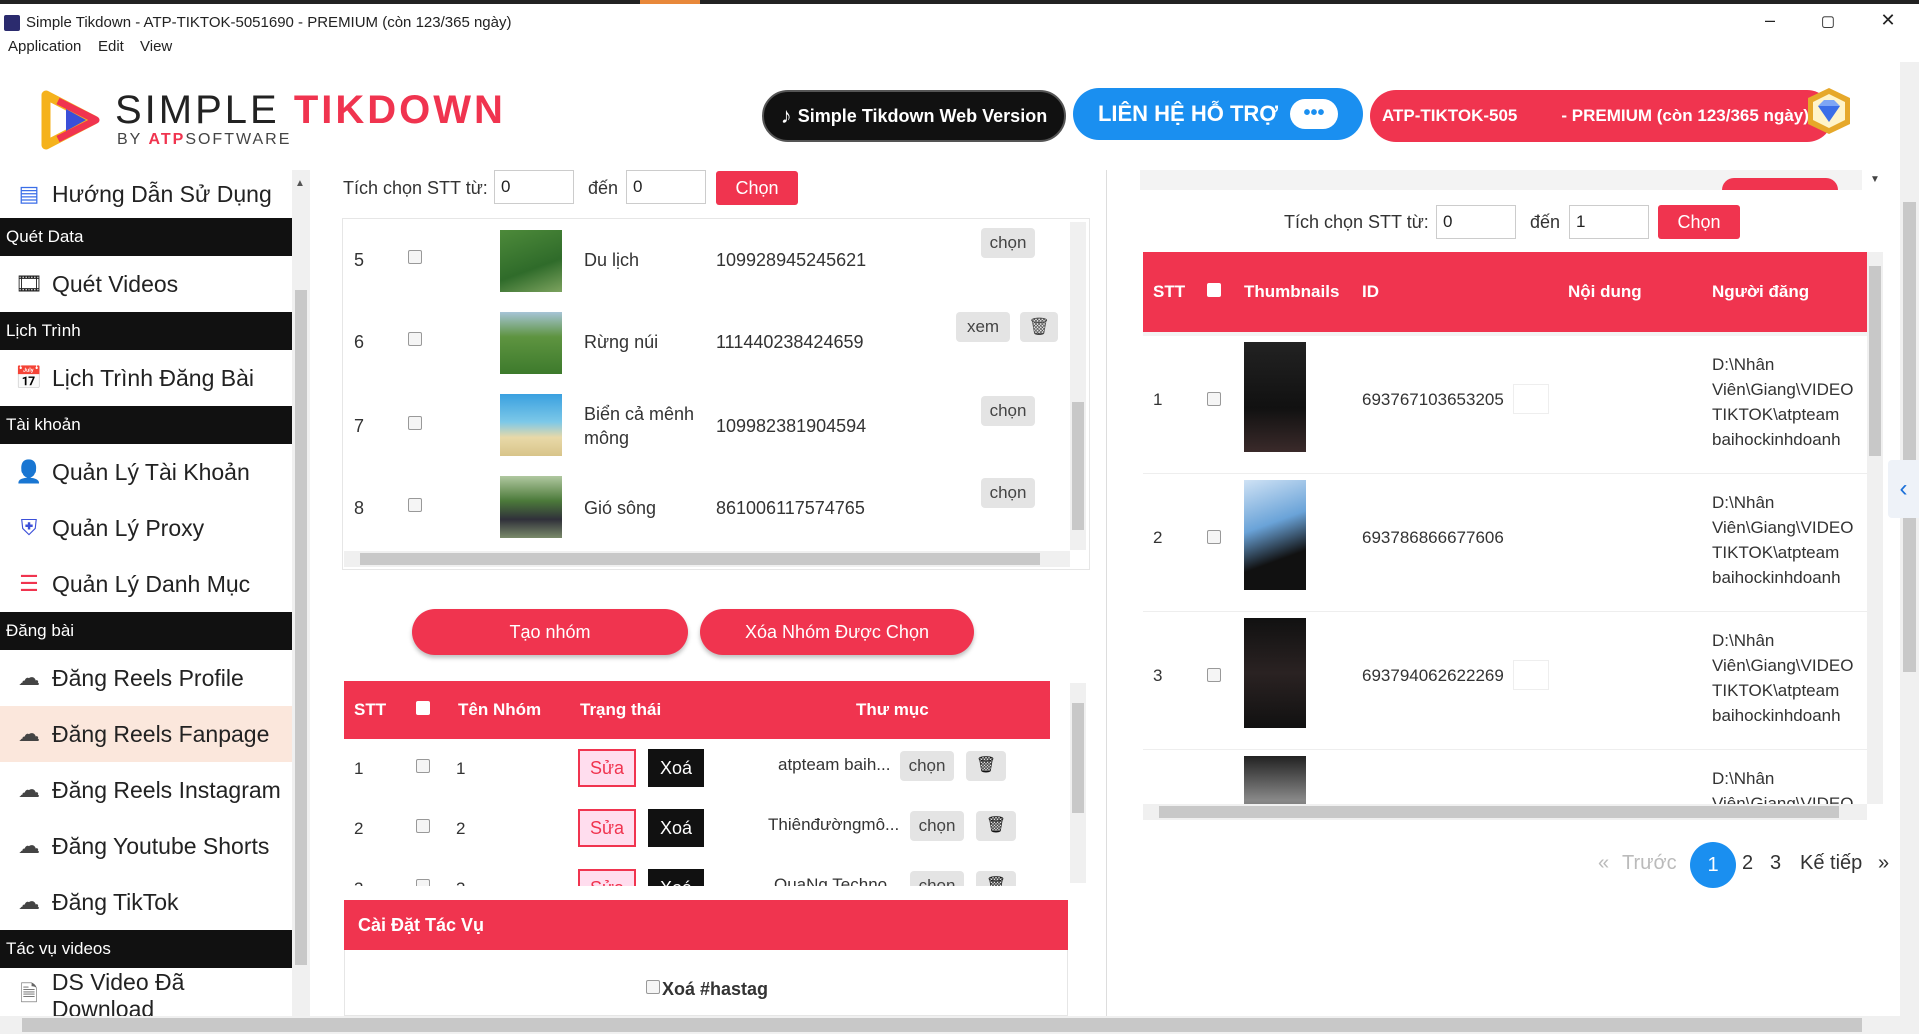 This screenshot has height=1034, width=1919. I want to click on right-to-label: đến, so click(1545, 222).